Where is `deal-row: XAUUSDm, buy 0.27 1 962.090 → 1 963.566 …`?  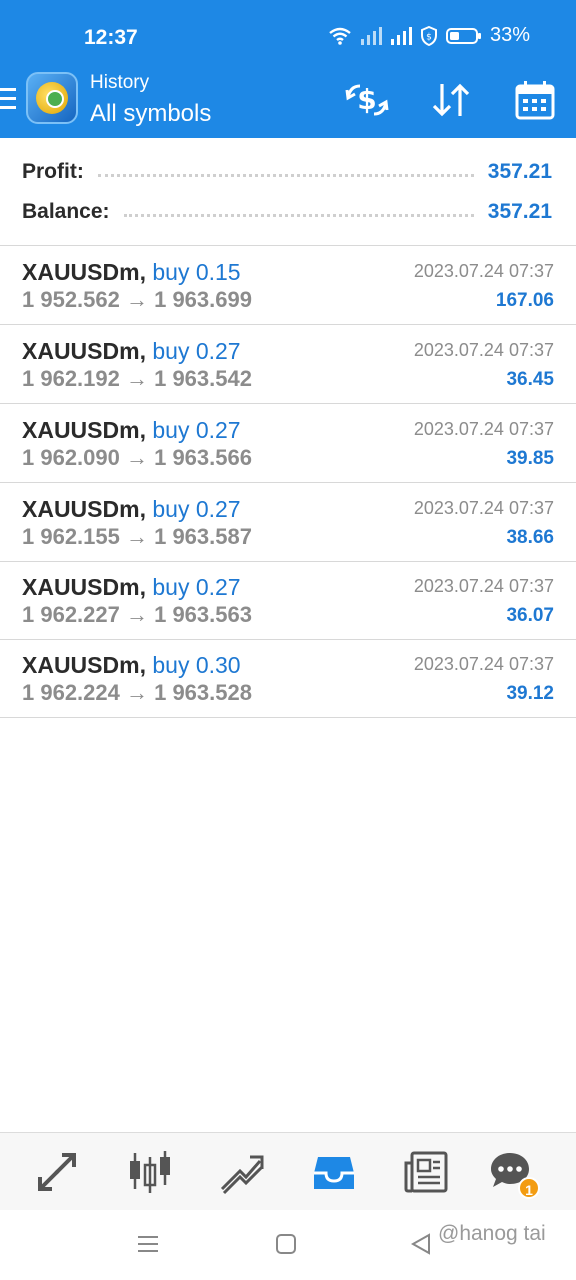
deal-row: XAUUSDm, buy 0.27 1 962.090 → 1 963.566 … is located at coordinates (288, 444).